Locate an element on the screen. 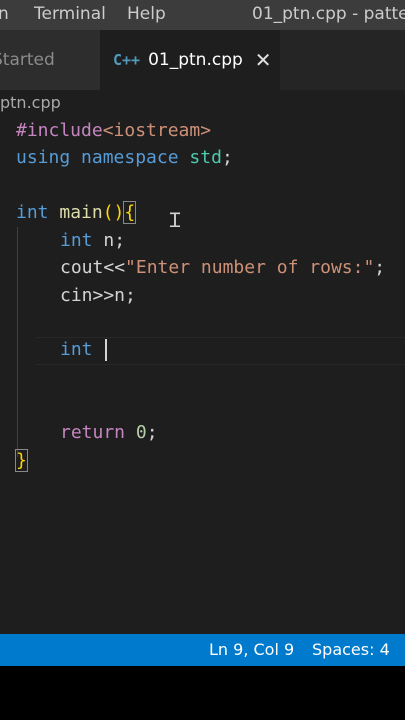 The height and width of the screenshot is (720, 405). menu-bar: n Terminal Help 01_ptn.cpp - pattern is located at coordinates (202, 15).